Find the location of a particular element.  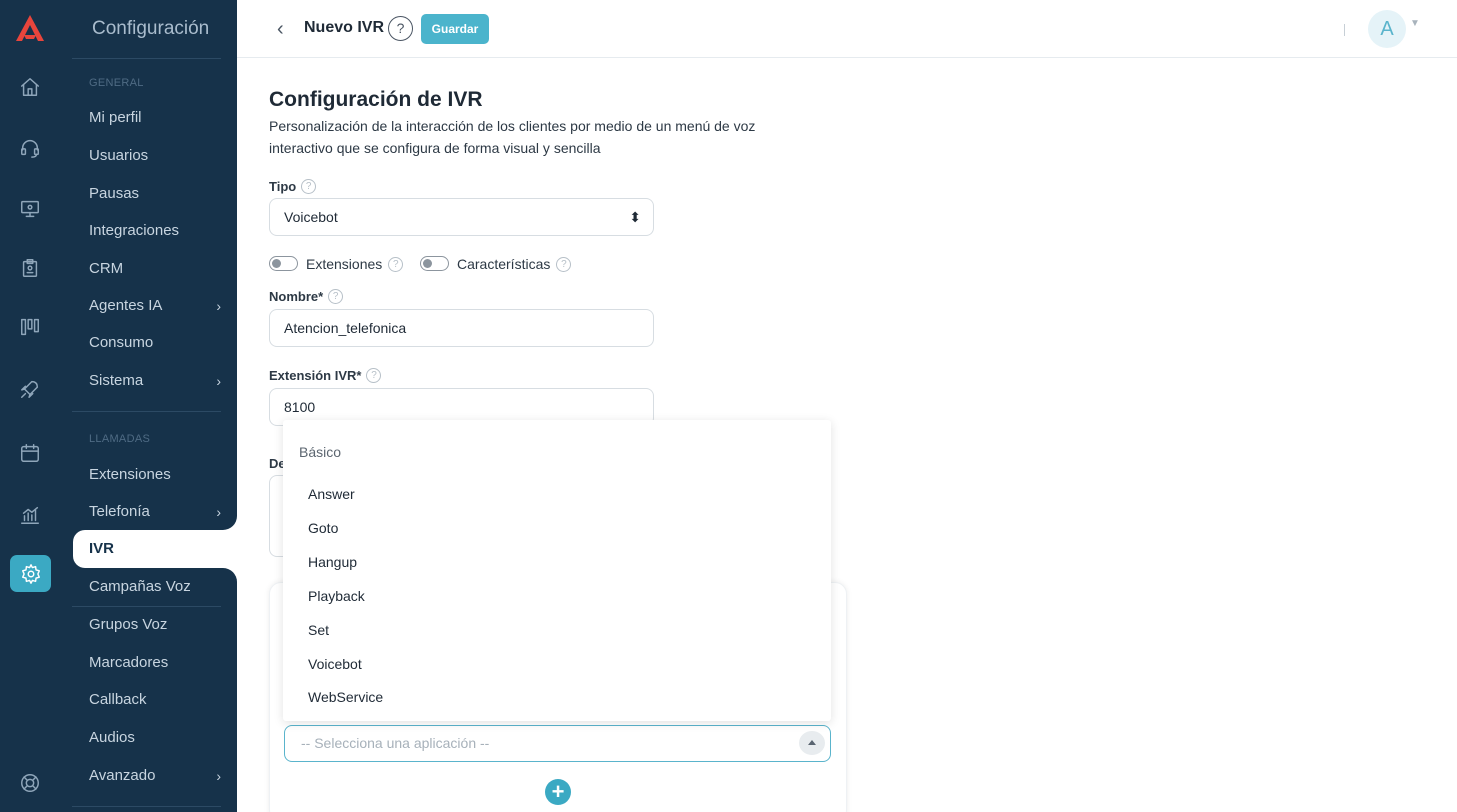

sidebar-item-usuarios: Usuarios is located at coordinates (155, 155).